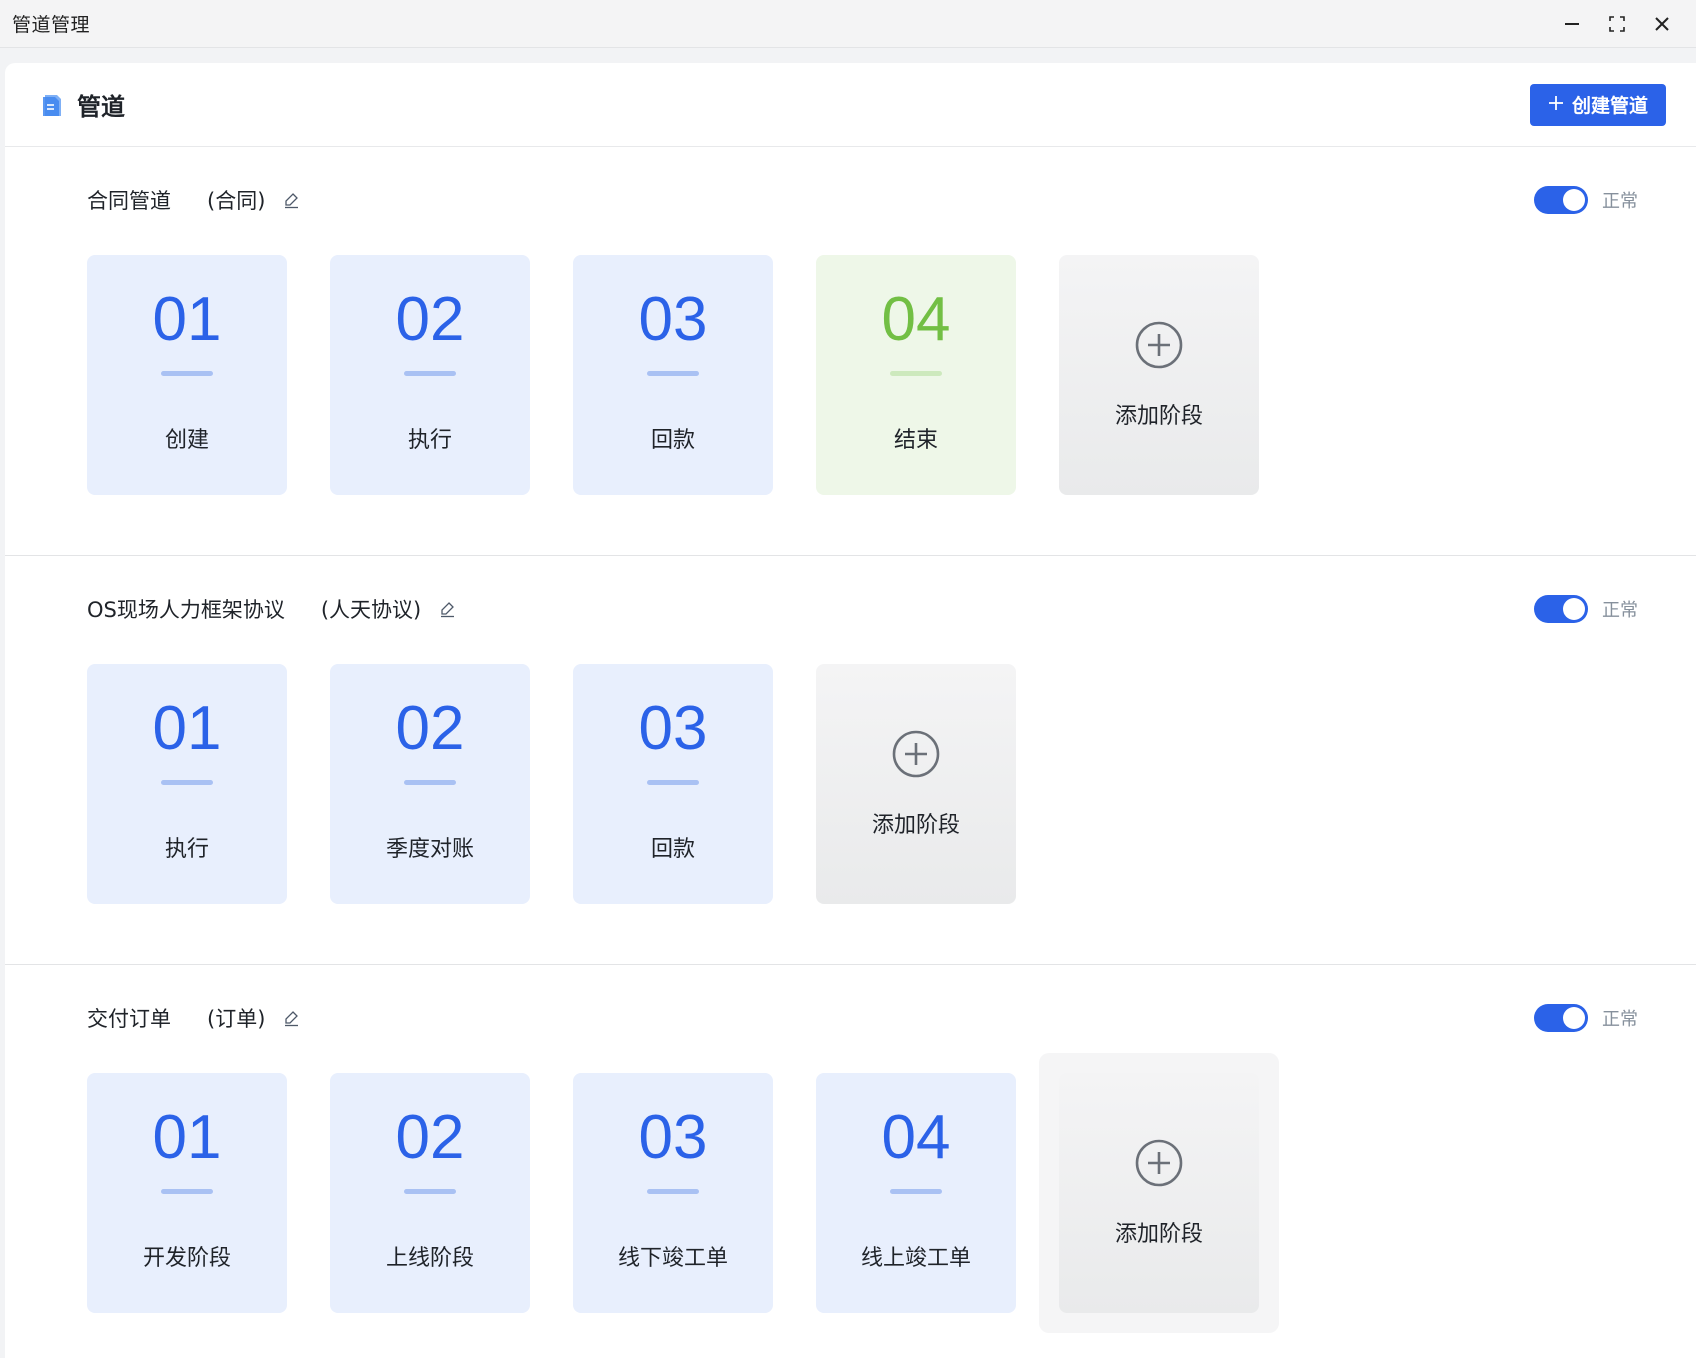 The height and width of the screenshot is (1358, 1696). Describe the element at coordinates (848, 24) in the screenshot. I see `window-title-bar: 管道管理` at that location.